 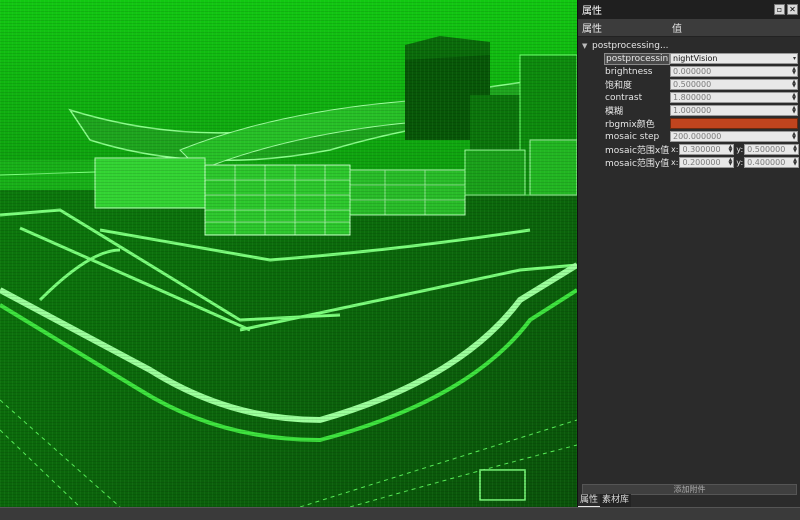 What do you see at coordinates (734, 110) in the screenshot?
I see `blur-spinbox: 1.000000 ▲ ▼` at bounding box center [734, 110].